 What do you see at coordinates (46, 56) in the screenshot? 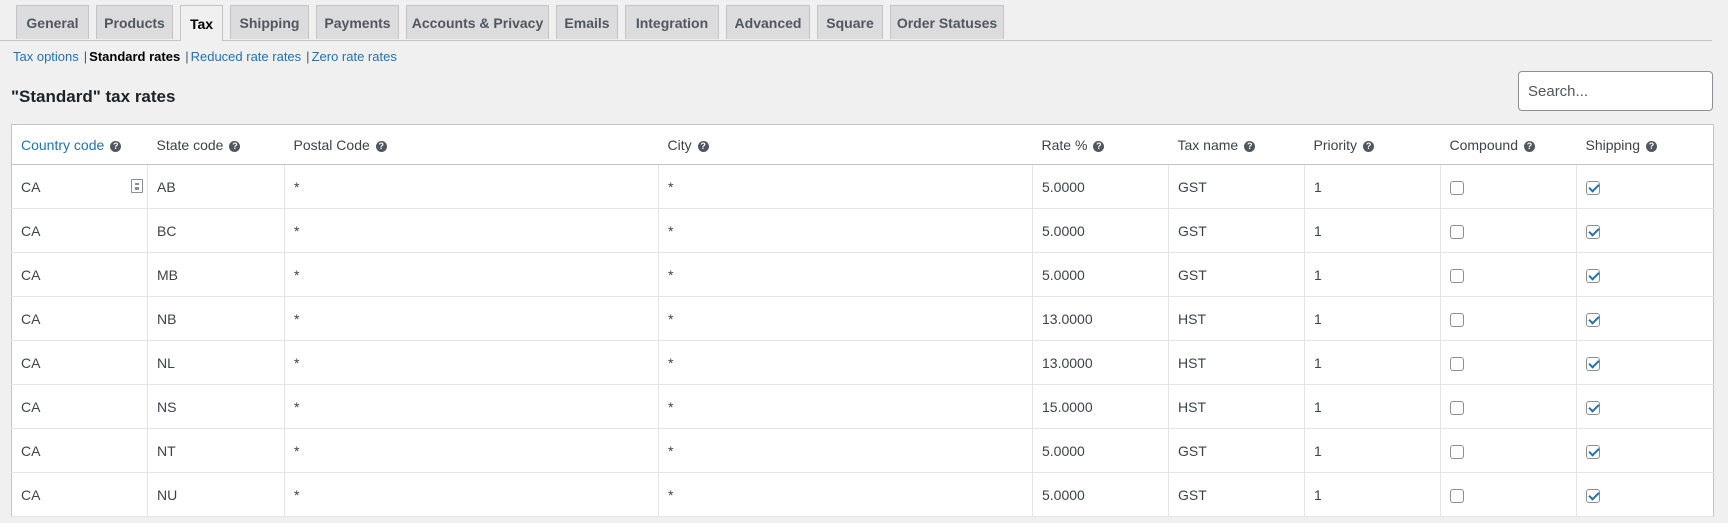
I see `subnav-tax-options: Tax options` at bounding box center [46, 56].